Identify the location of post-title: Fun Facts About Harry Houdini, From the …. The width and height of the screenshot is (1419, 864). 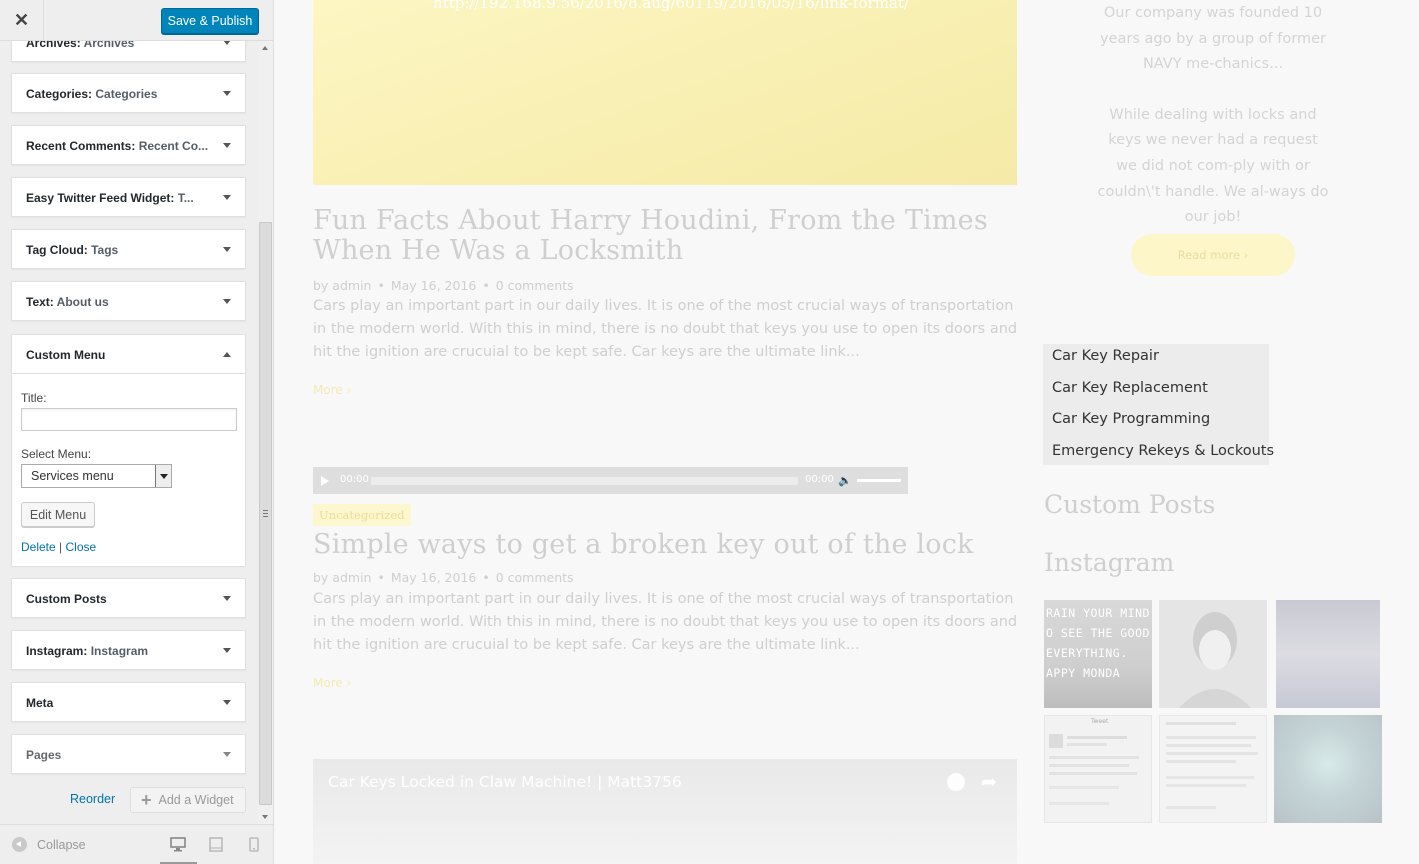
(665, 236).